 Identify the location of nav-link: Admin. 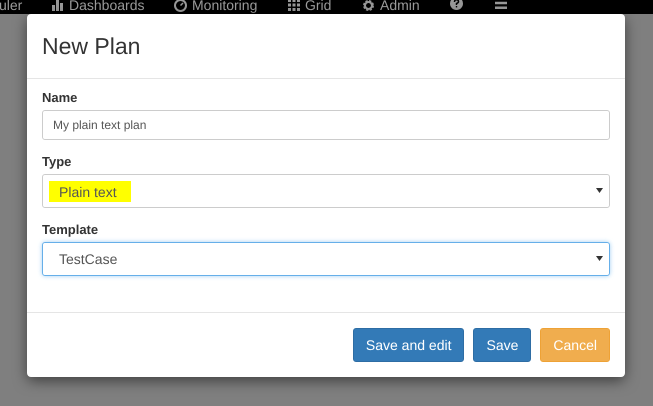
(400, 6).